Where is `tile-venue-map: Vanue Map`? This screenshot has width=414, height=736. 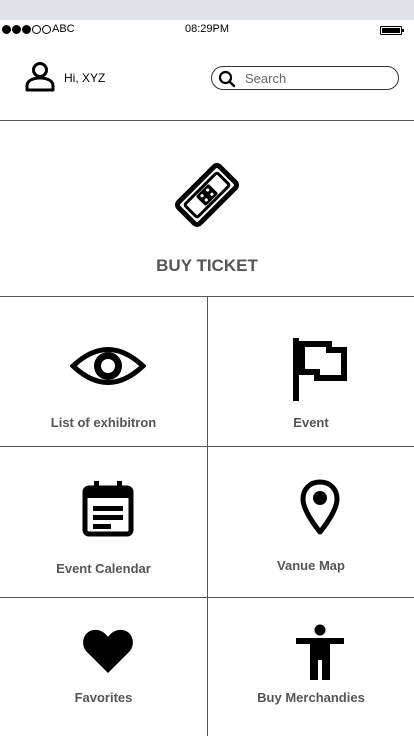 tile-venue-map: Vanue Map is located at coordinates (311, 522).